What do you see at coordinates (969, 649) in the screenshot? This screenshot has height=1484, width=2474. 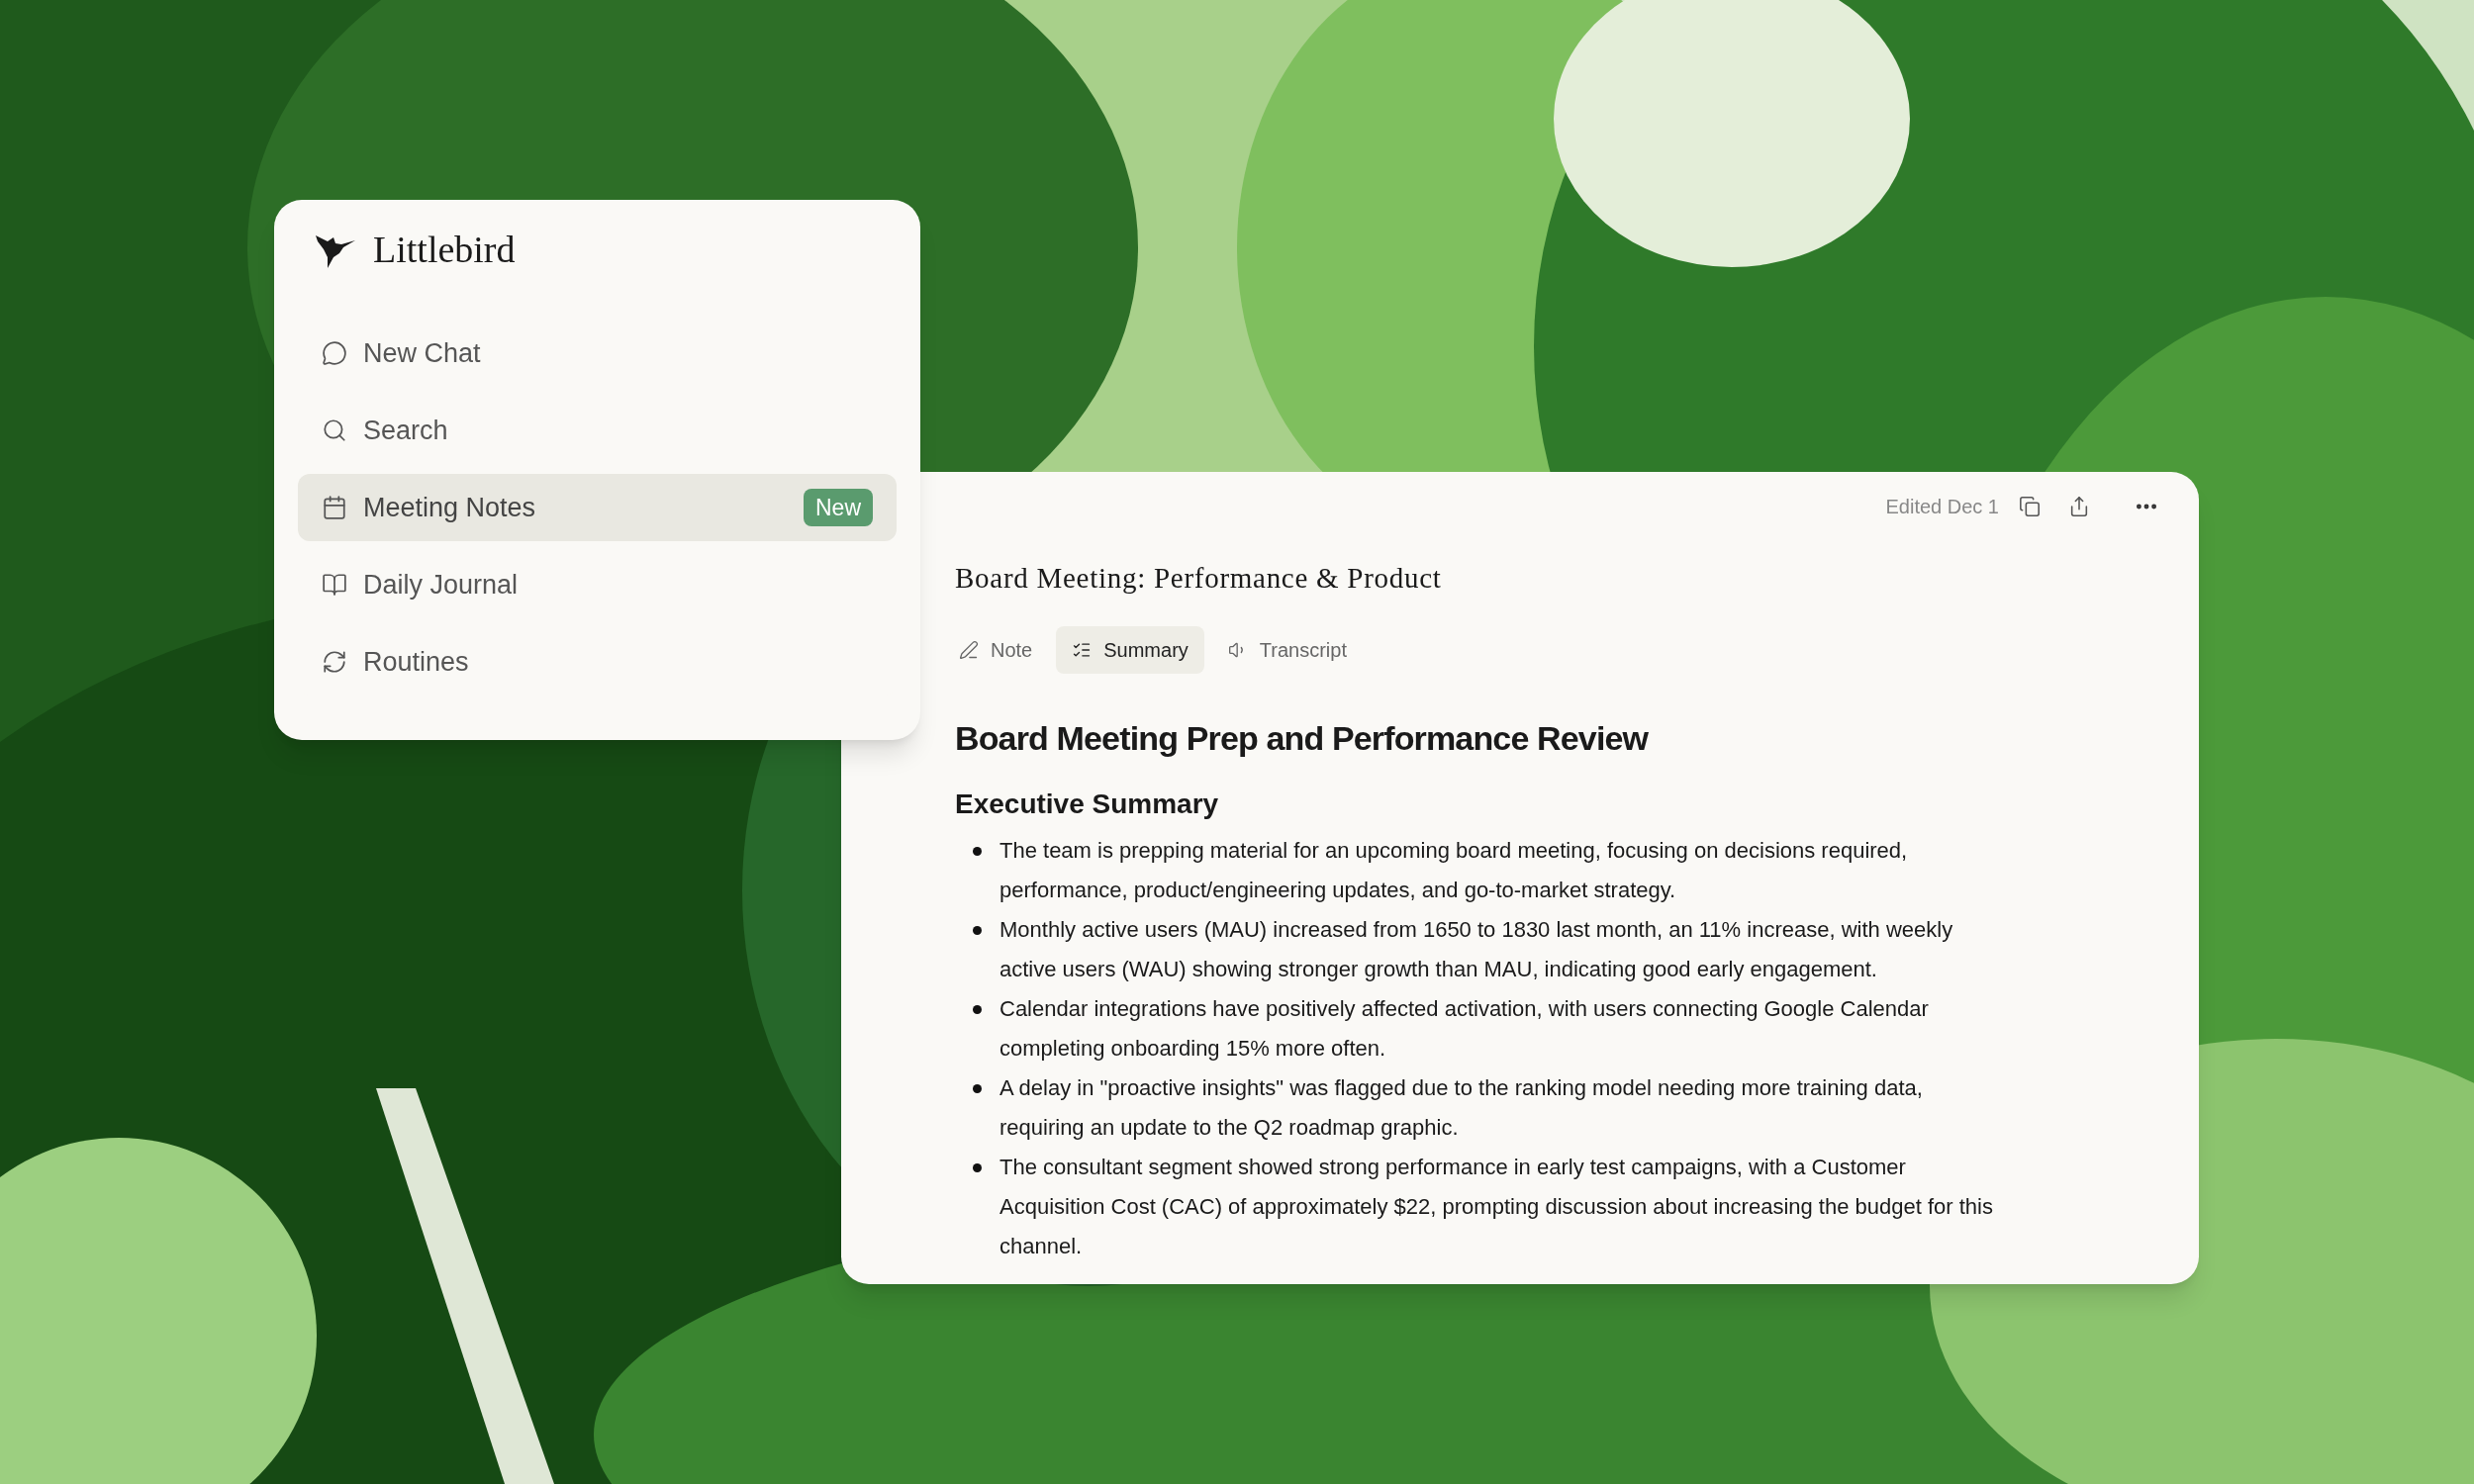 I see `pencil-icon` at bounding box center [969, 649].